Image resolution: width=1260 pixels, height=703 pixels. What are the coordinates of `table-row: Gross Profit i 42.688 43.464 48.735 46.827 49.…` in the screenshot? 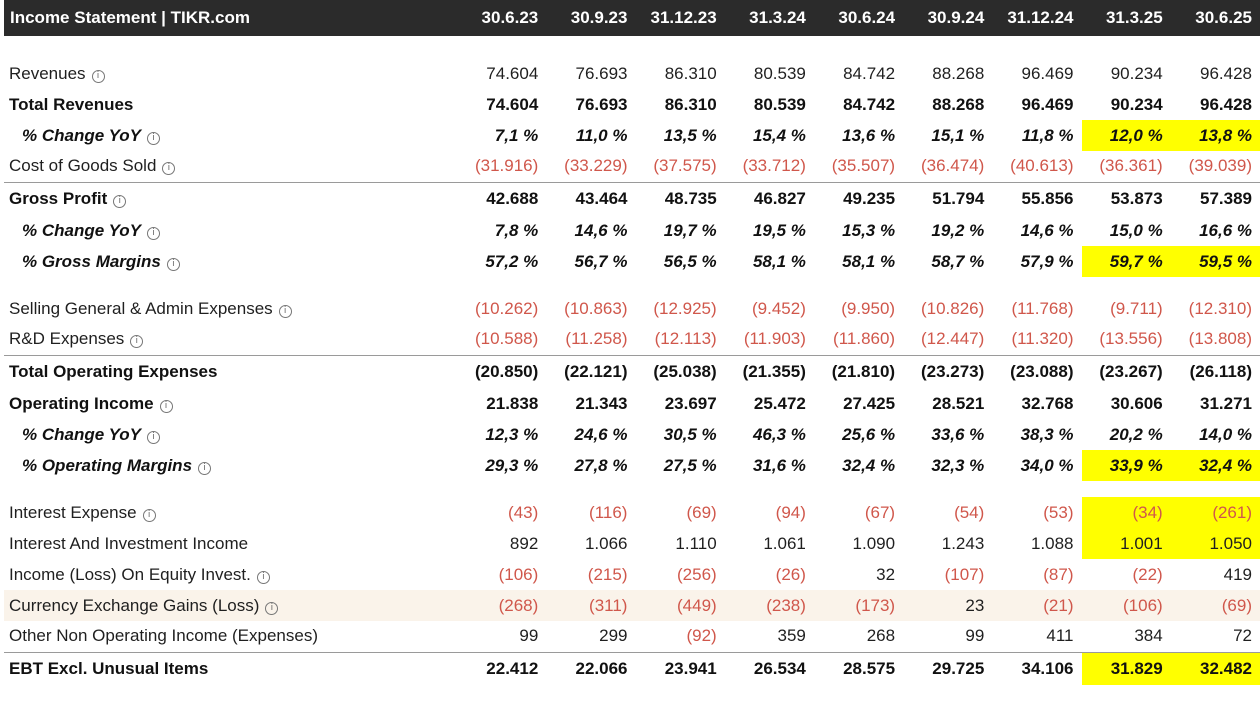 It's located at (632, 198).